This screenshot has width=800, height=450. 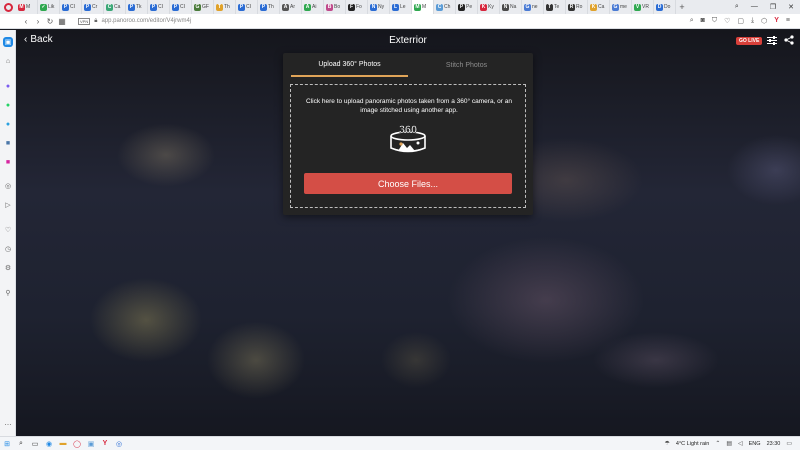 I want to click on volume-icon: ◁, so click(x=740, y=443).